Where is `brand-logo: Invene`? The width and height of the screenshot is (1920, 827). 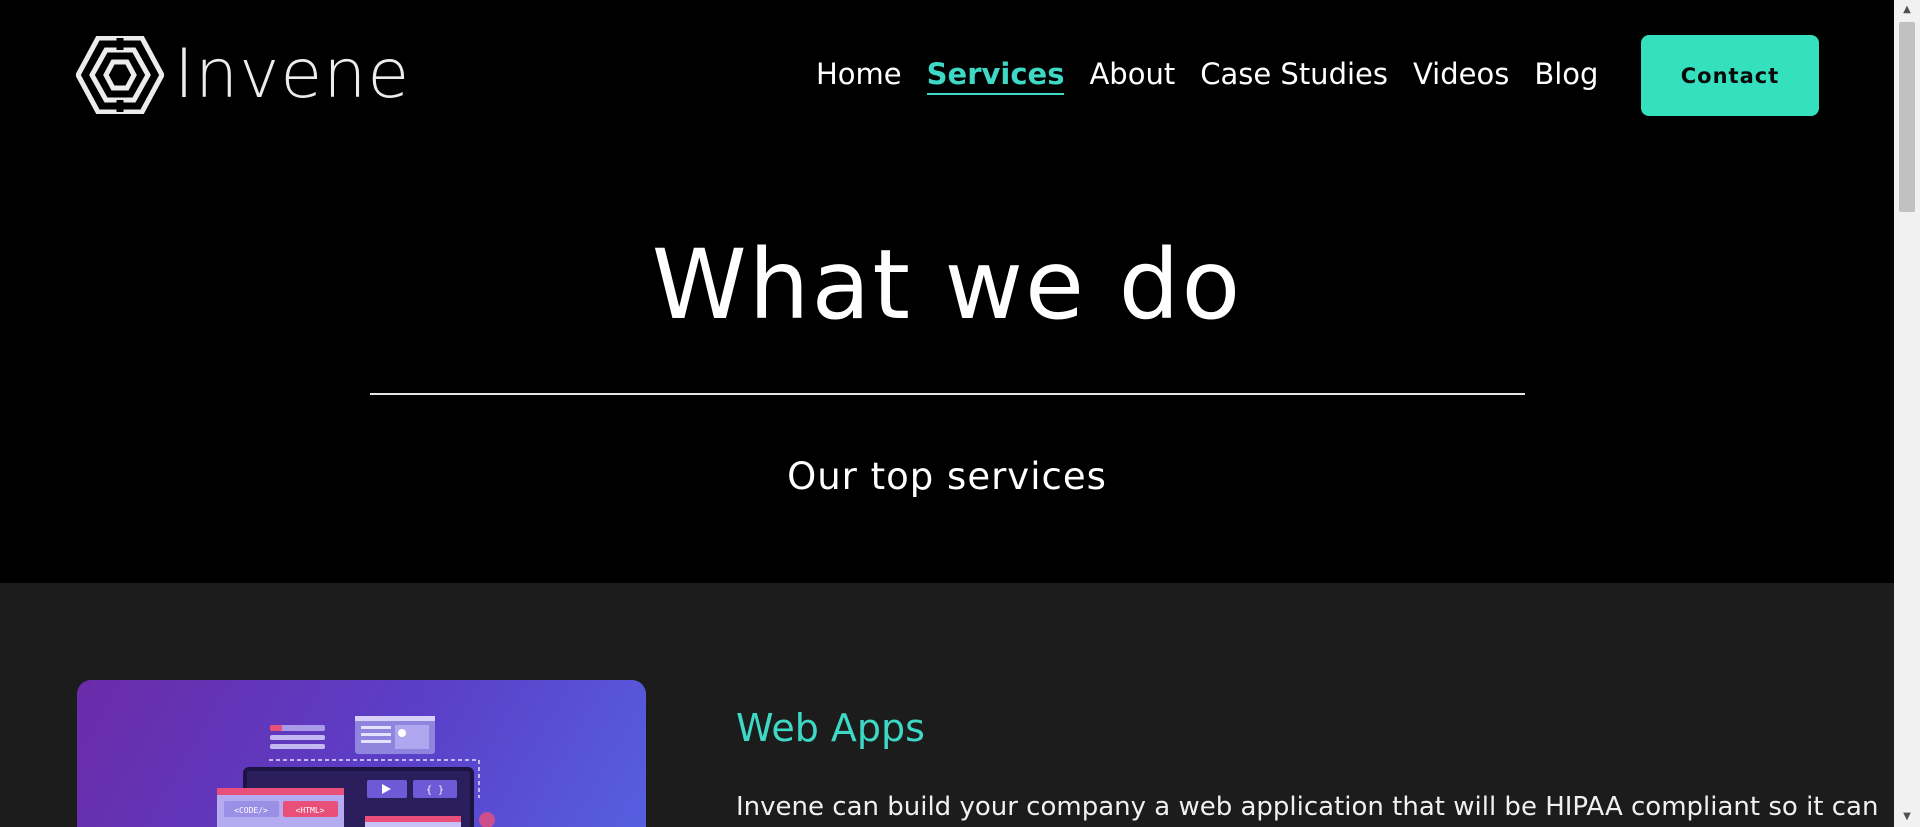 brand-logo: Invene is located at coordinates (243, 75).